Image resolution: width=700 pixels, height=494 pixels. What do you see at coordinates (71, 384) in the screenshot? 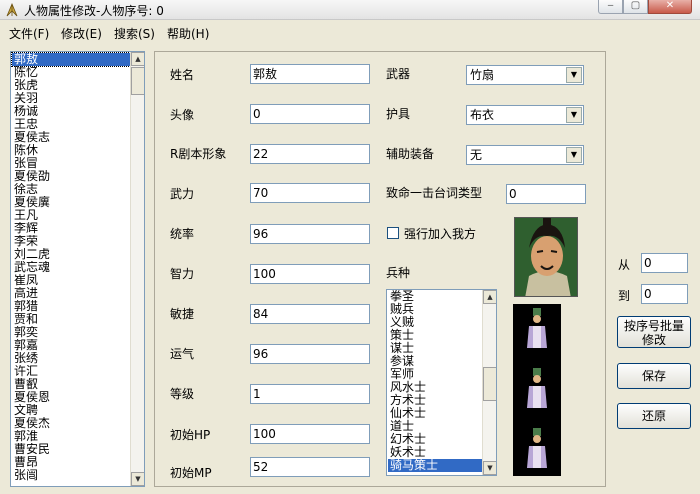
I see `list-item: 曹叡` at bounding box center [71, 384].